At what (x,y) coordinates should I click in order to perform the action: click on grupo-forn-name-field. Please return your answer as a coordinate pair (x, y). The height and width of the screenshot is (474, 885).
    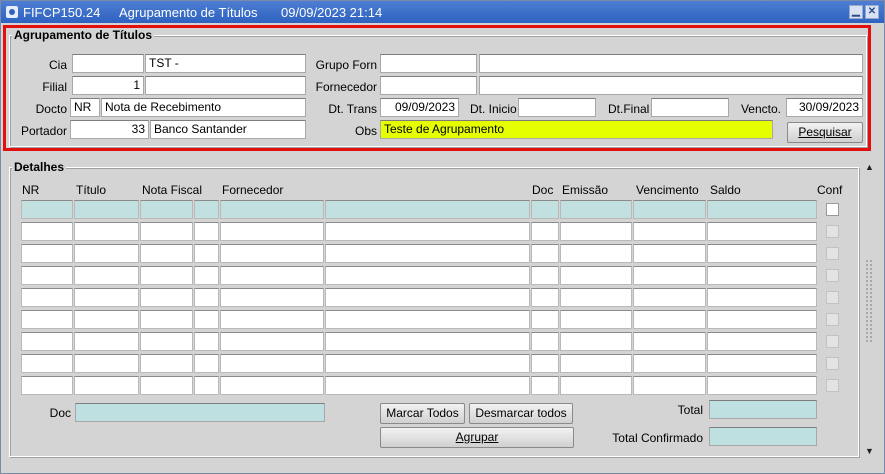
    Looking at the image, I should click on (671, 63).